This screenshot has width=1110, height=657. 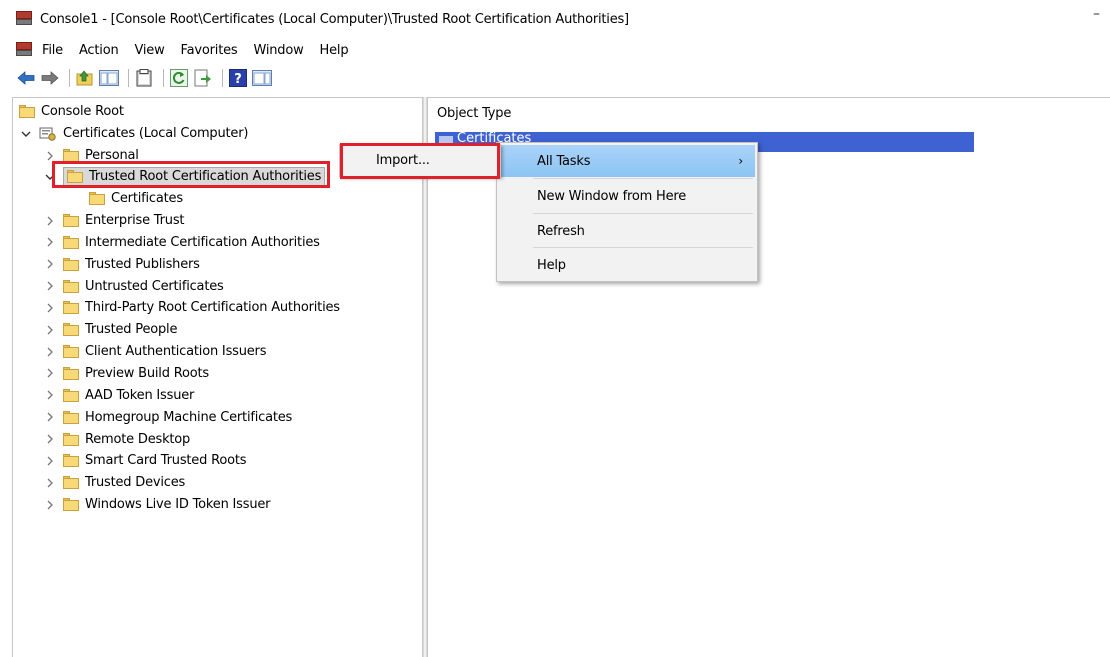 What do you see at coordinates (128, 78) in the screenshot?
I see `toolbar-separator` at bounding box center [128, 78].